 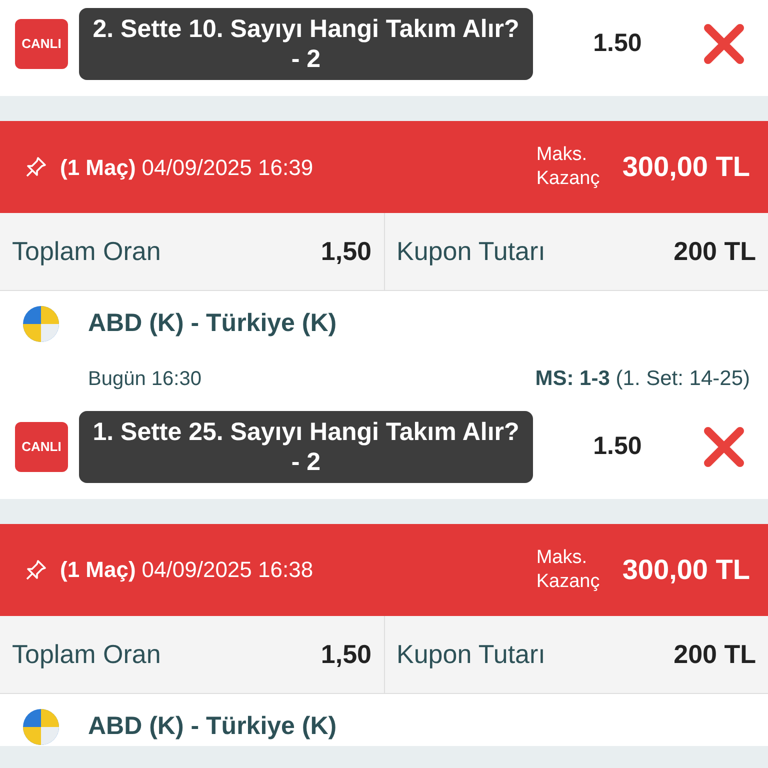 I want to click on coupon-datetime: 04/09/2025 16:38, so click(x=228, y=570).